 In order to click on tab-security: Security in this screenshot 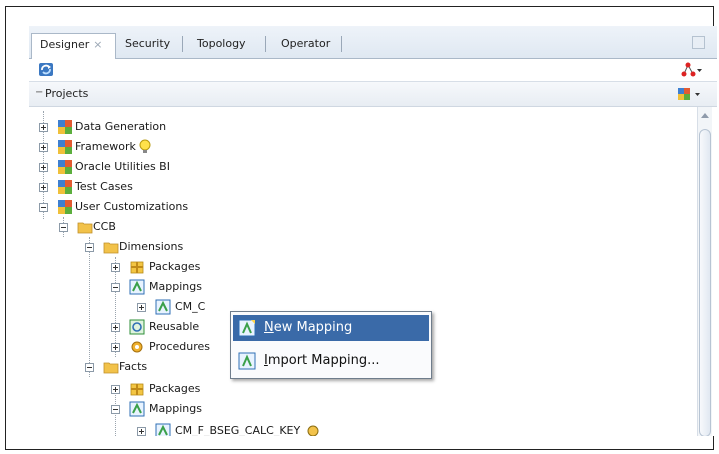, I will do `click(147, 45)`.